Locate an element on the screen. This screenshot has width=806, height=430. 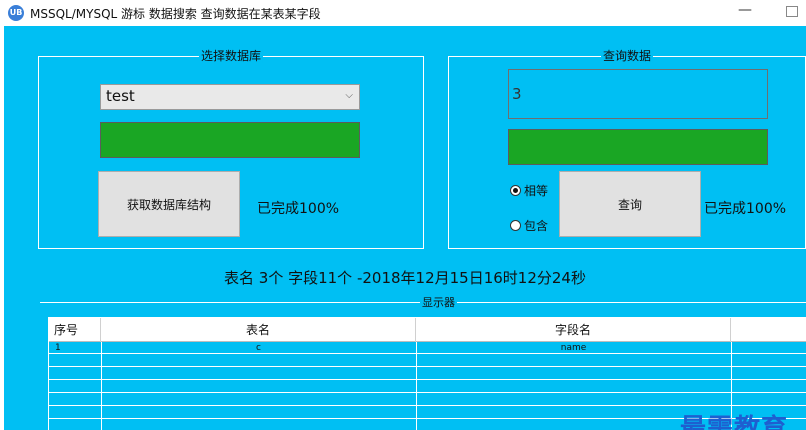
column-header-field: 字段名 is located at coordinates (573, 330).